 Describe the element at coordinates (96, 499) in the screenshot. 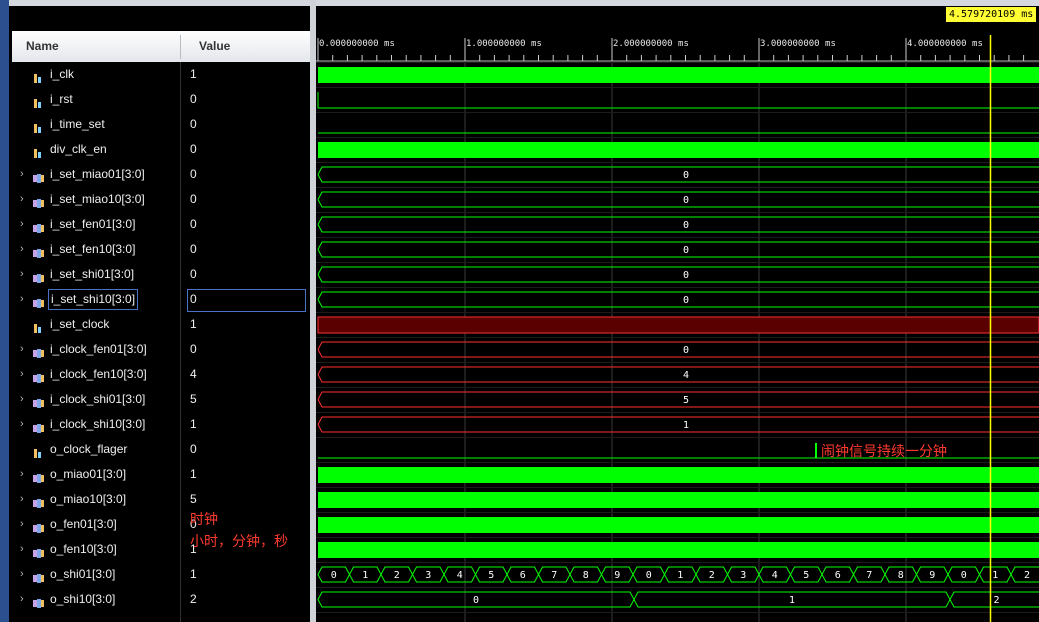

I see `signal-row-o-miao10: › o_miao10[3:0]` at that location.